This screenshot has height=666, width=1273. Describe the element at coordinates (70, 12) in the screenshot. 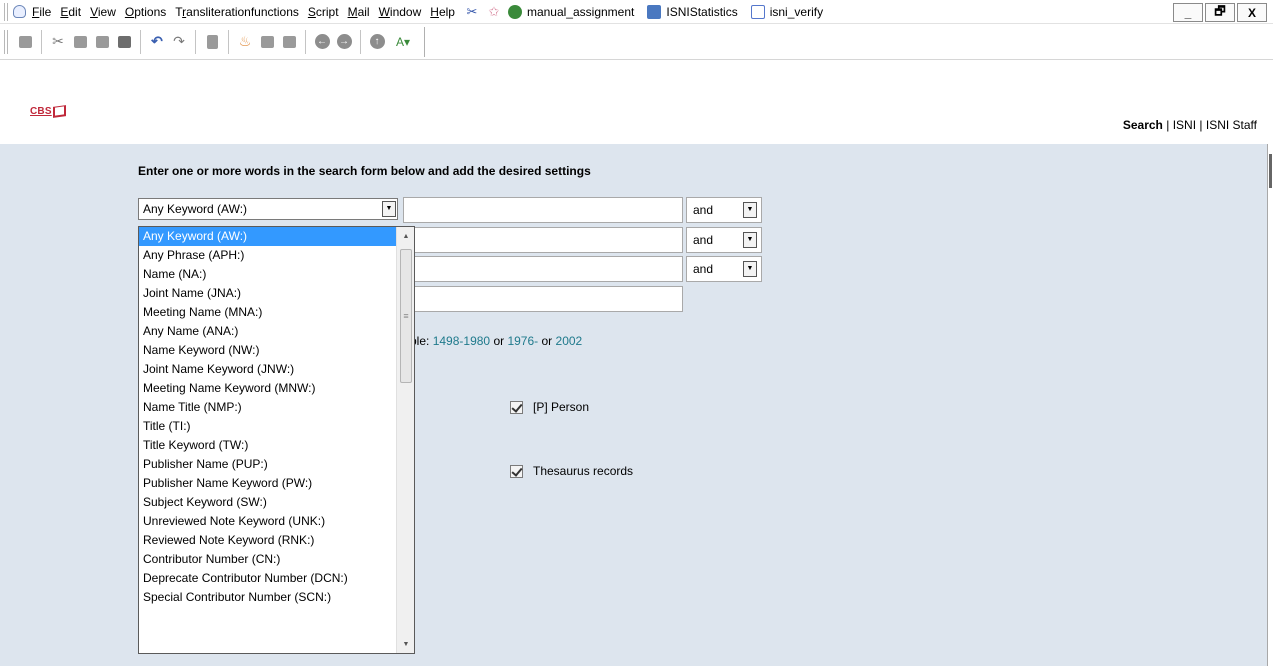

I see `menu-edit: Edit` at that location.